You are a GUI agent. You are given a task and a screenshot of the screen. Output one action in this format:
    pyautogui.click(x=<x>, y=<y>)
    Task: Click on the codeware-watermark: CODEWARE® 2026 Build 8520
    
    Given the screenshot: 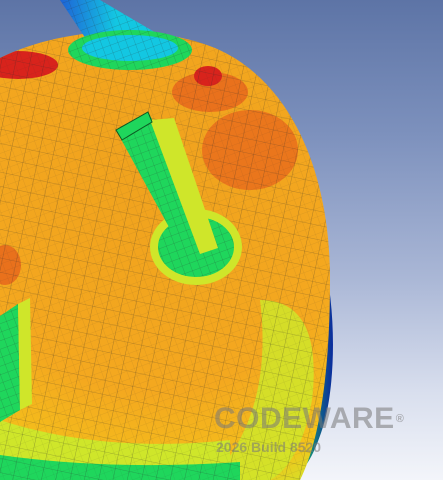 What is the action you would take?
    pyautogui.click(x=309, y=430)
    